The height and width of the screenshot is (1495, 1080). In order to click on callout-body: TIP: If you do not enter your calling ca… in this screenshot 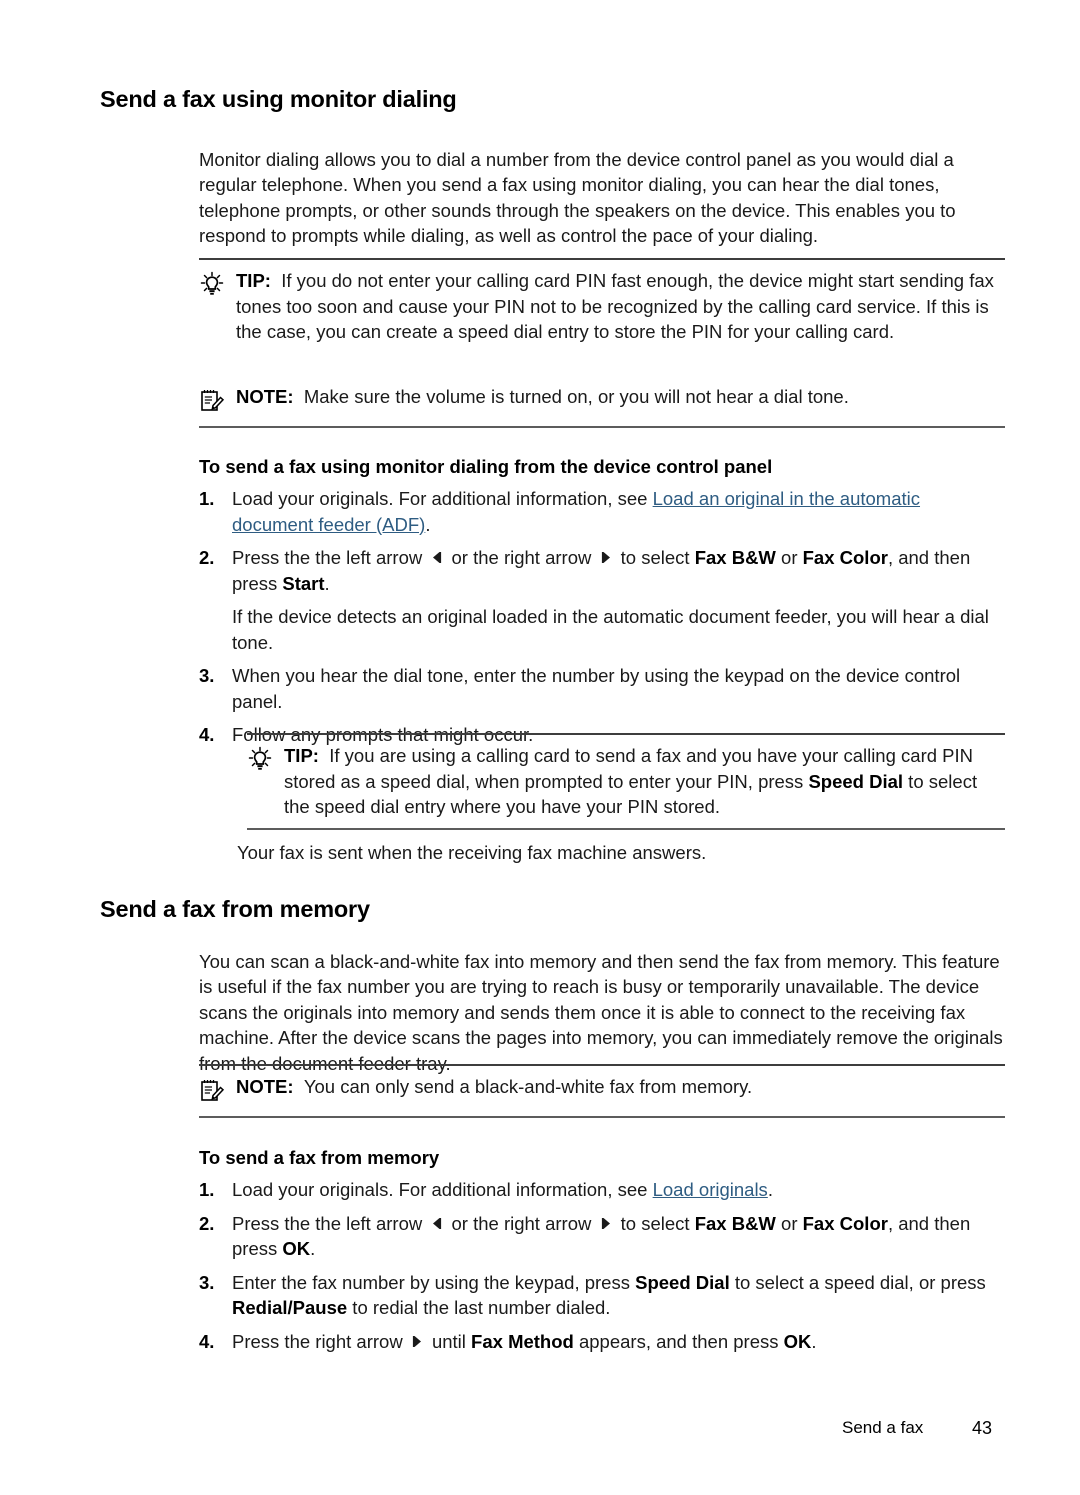, I will do `click(602, 306)`.